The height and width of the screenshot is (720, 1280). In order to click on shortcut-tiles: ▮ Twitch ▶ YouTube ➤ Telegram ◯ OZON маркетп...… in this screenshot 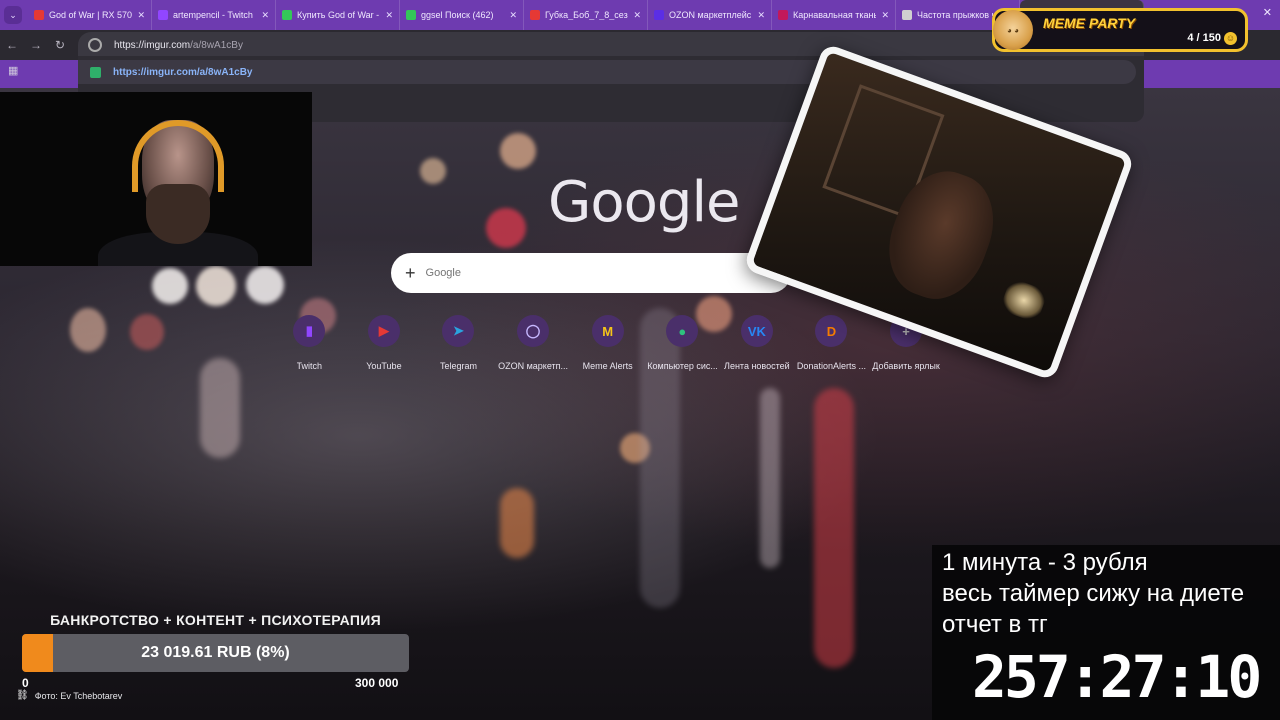, I will do `click(607, 343)`.